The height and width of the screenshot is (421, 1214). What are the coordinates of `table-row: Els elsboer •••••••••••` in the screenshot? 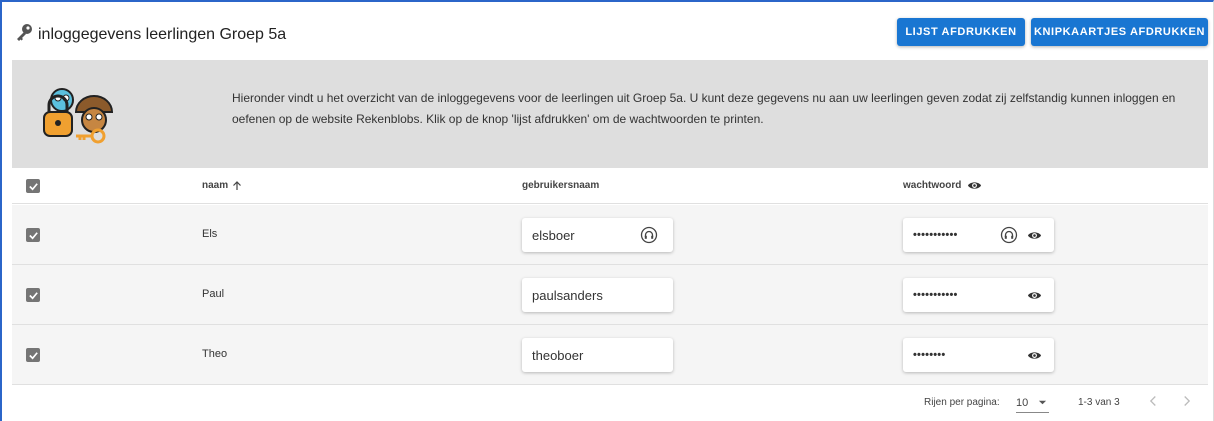 It's located at (610, 235).